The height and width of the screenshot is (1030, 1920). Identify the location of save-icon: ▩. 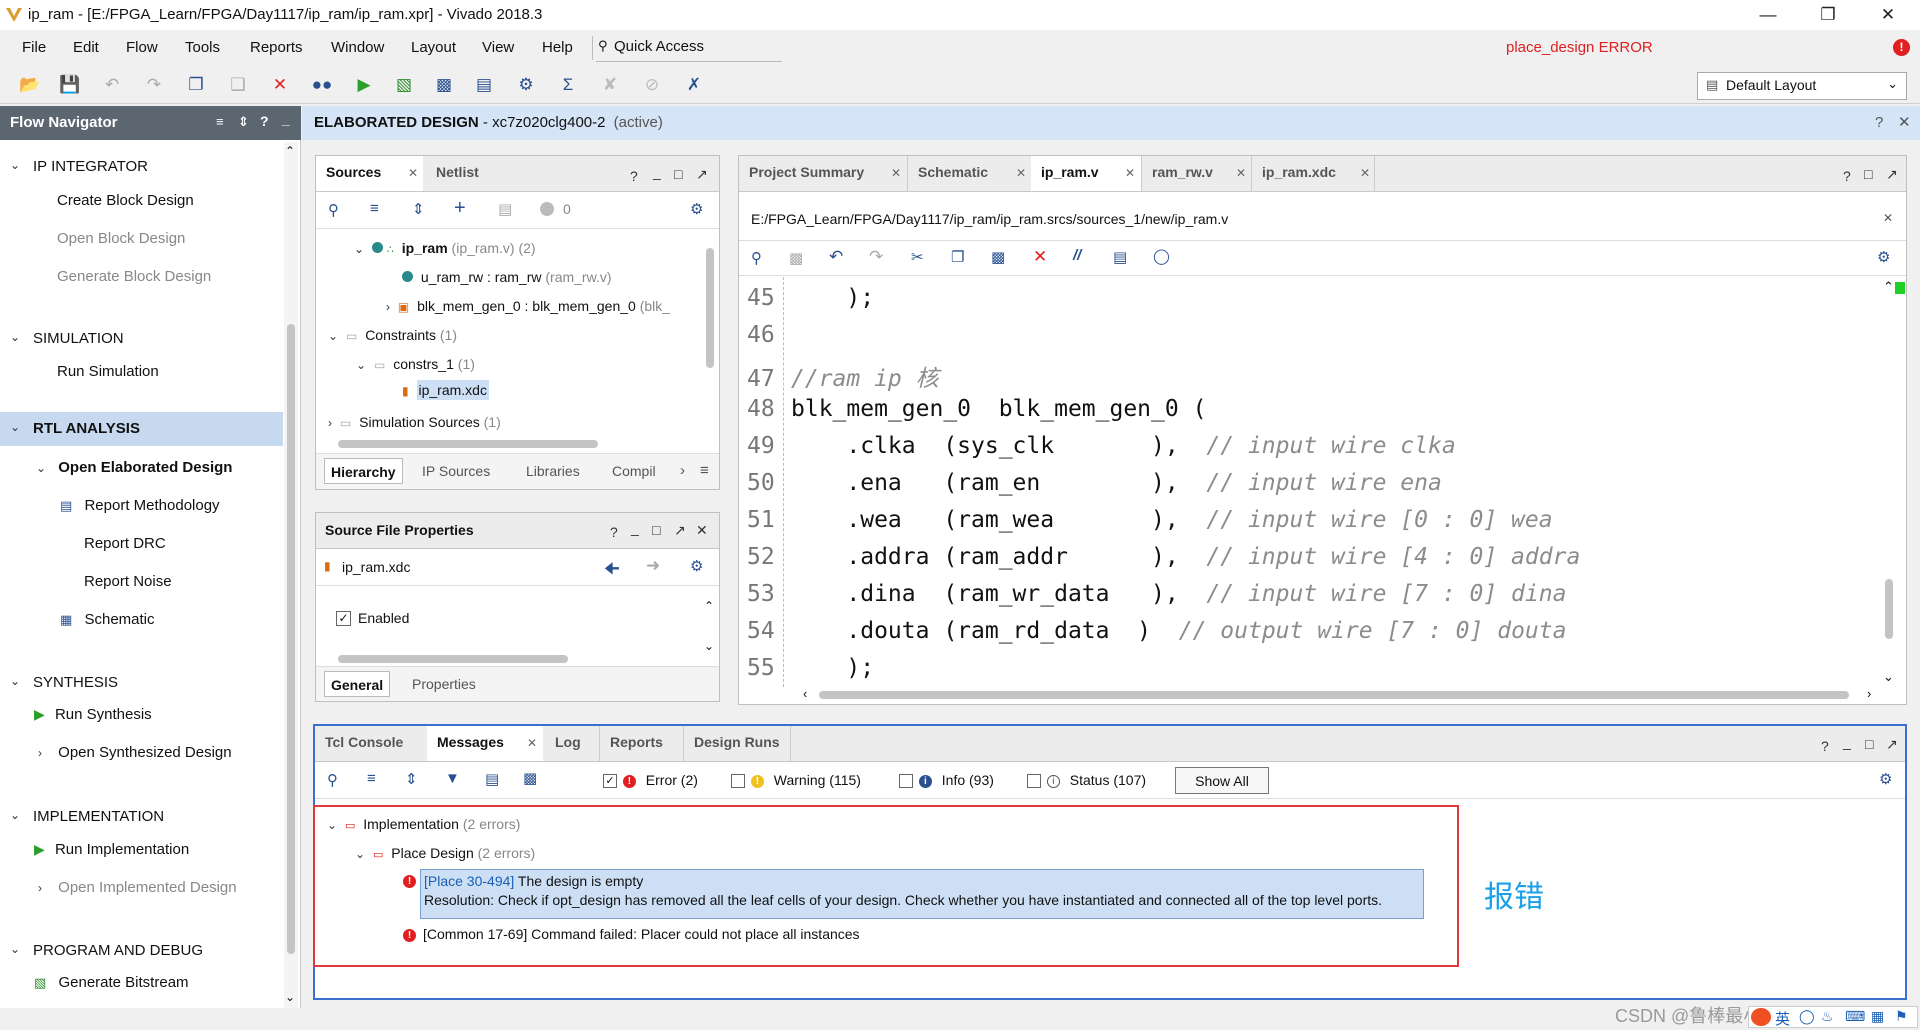
(796, 258).